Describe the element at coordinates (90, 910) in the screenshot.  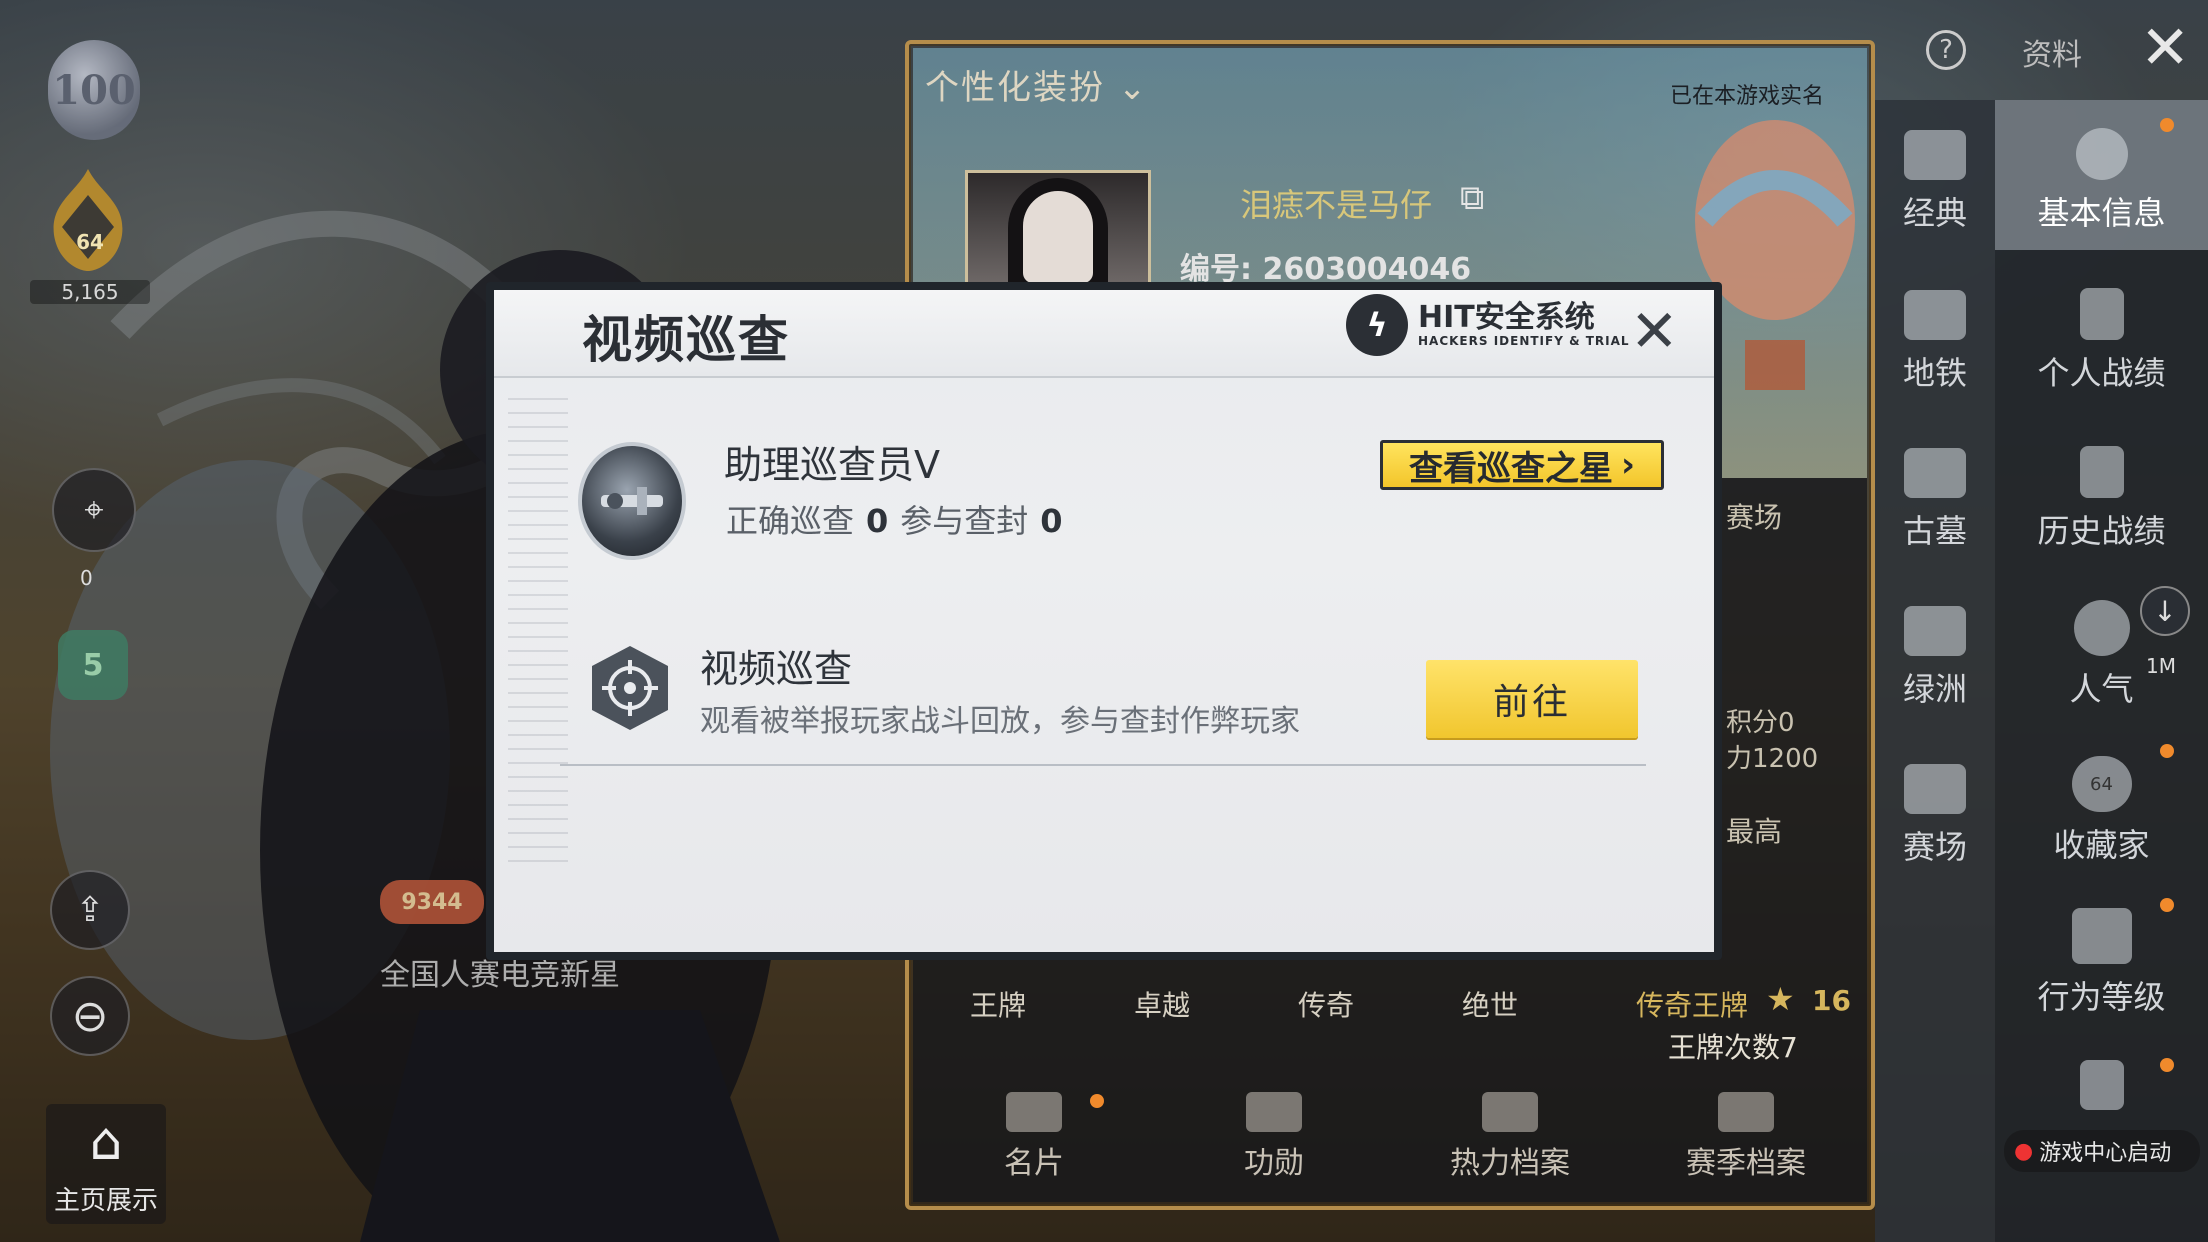
I see `share-icon: ⇪` at that location.